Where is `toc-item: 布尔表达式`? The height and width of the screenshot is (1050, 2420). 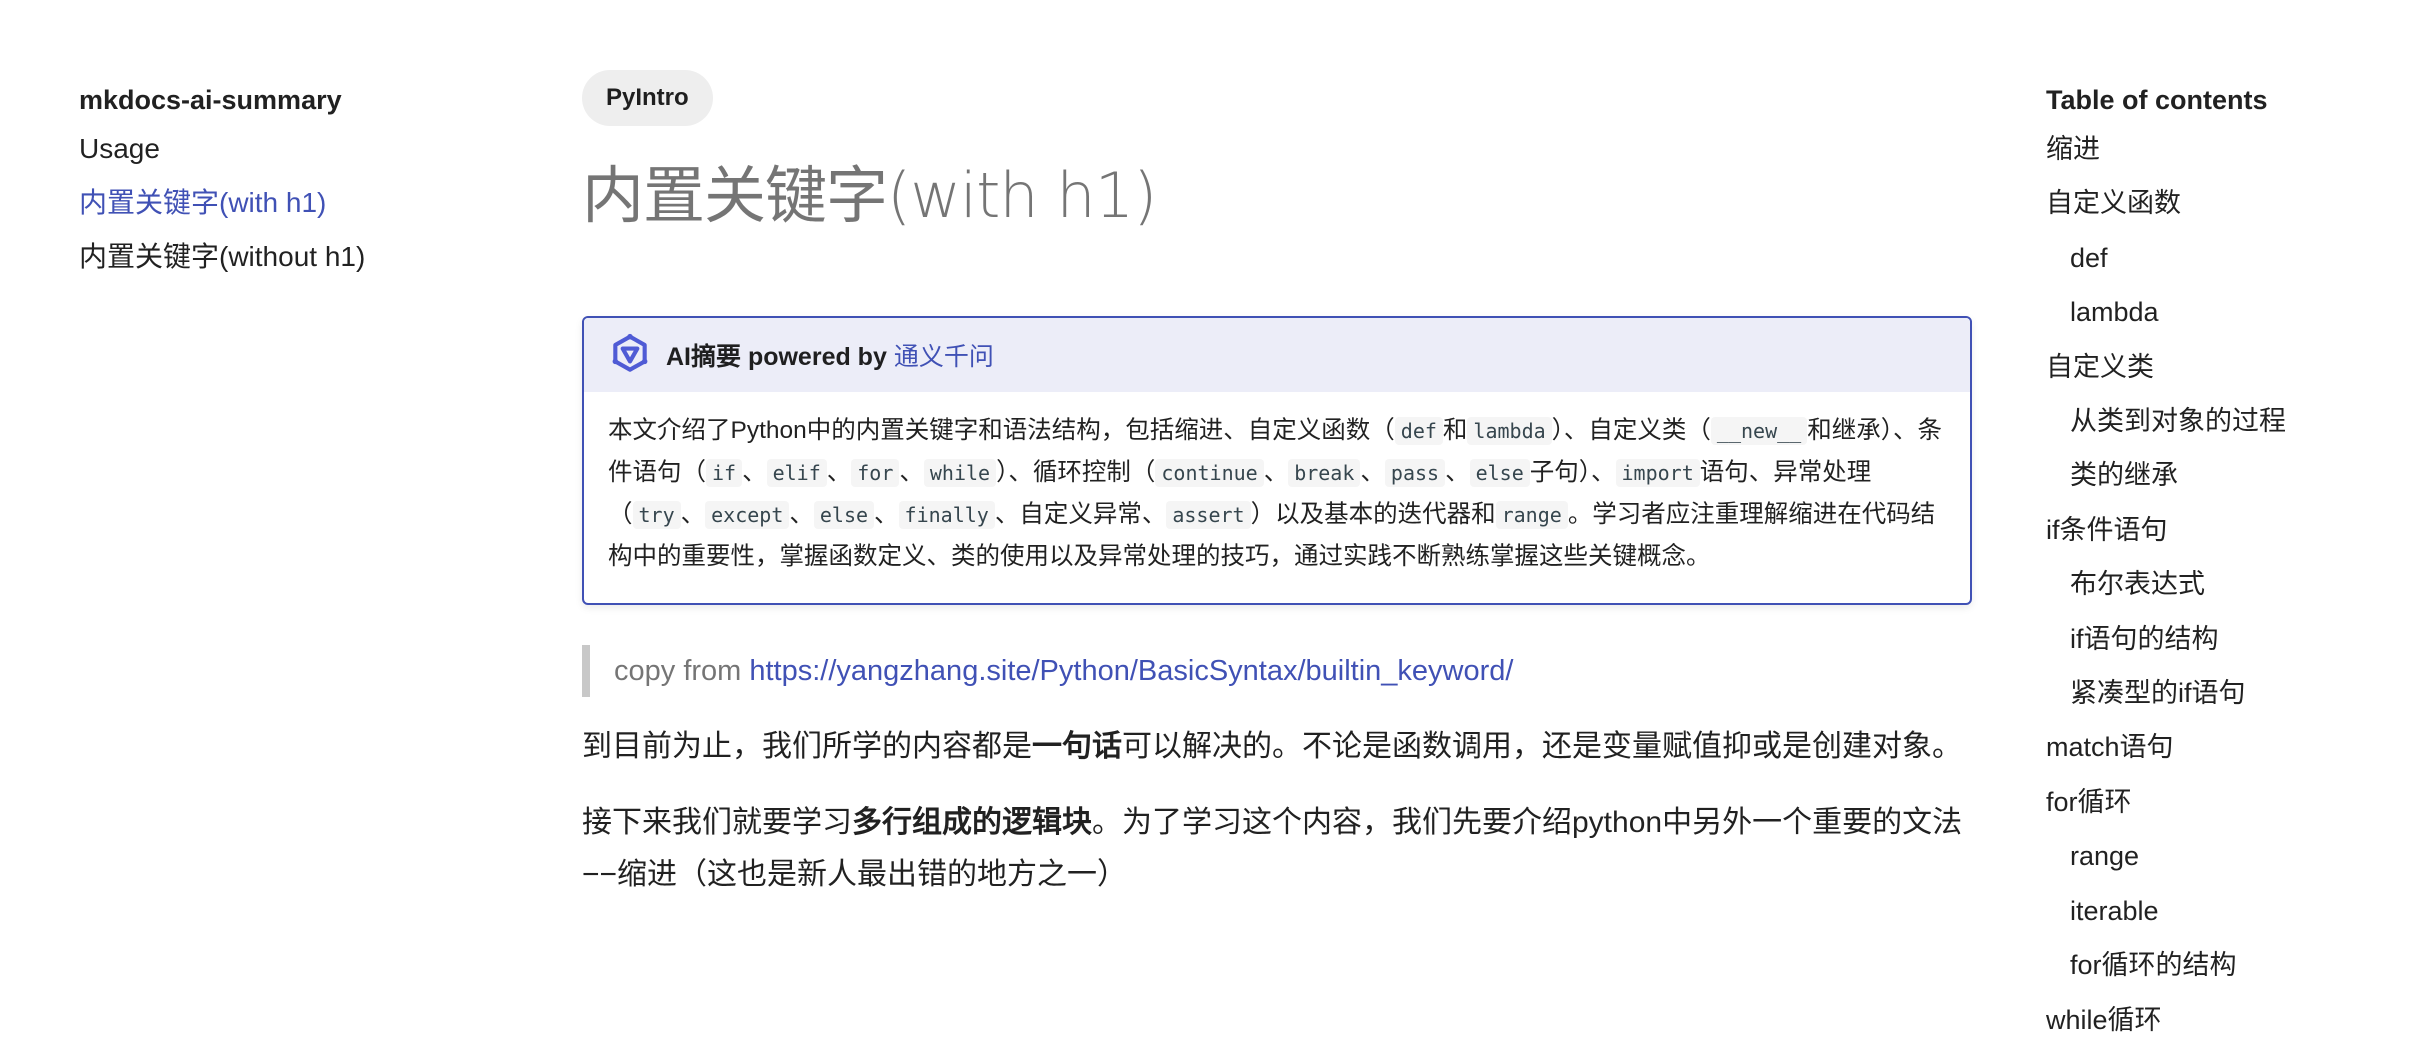 toc-item: 布尔表达式 is located at coordinates (2226, 584).